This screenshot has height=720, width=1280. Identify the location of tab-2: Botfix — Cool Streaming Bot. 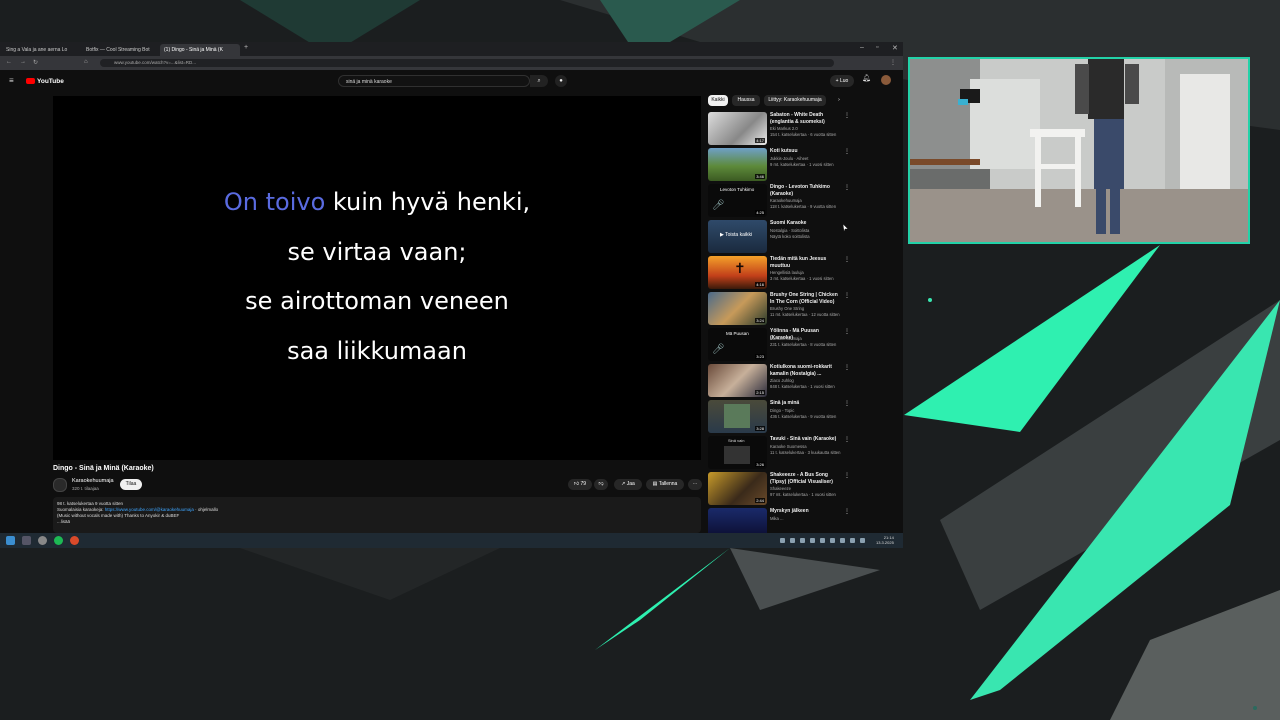
(120, 50).